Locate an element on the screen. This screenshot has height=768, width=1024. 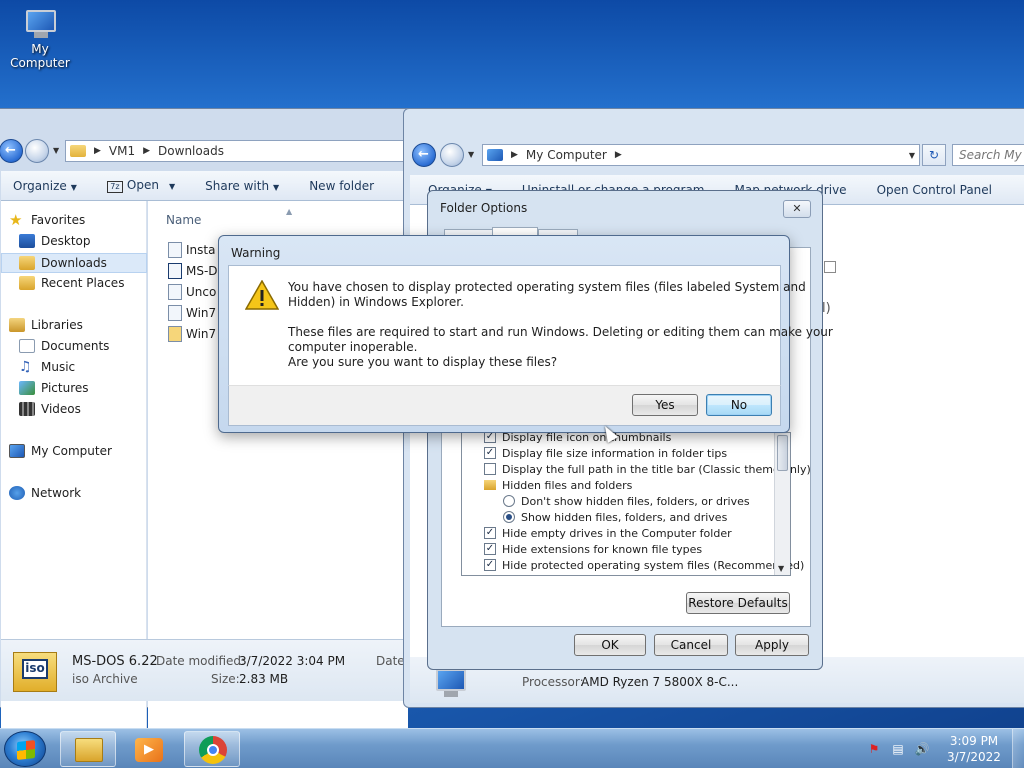
cancel-button: Cancel is located at coordinates (691, 645).